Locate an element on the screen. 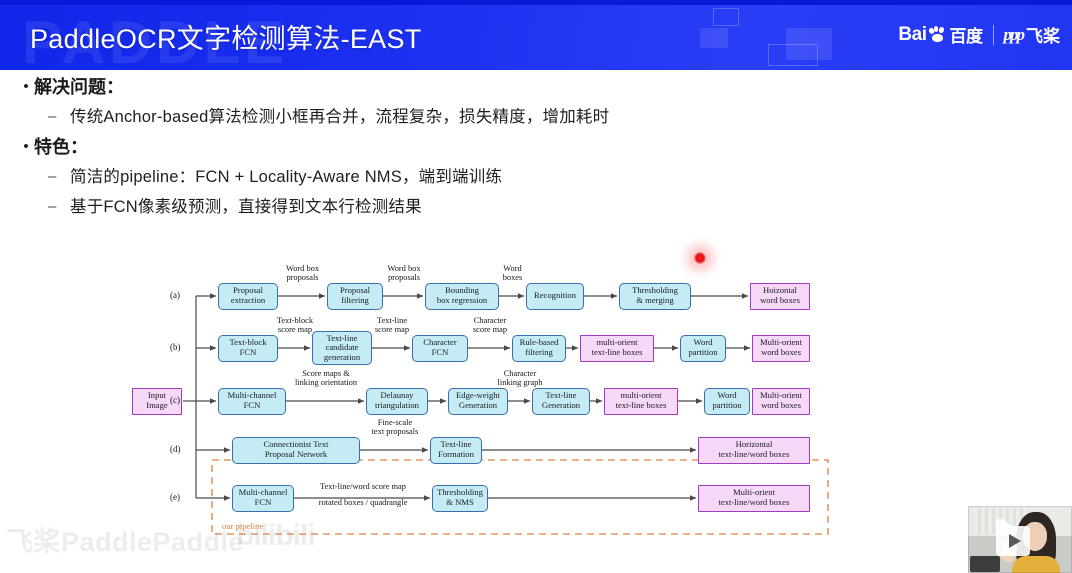 Image resolution: width=1072 pixels, height=573 pixels. diagram-node: Horizontal text-line/word boxes is located at coordinates (754, 450).